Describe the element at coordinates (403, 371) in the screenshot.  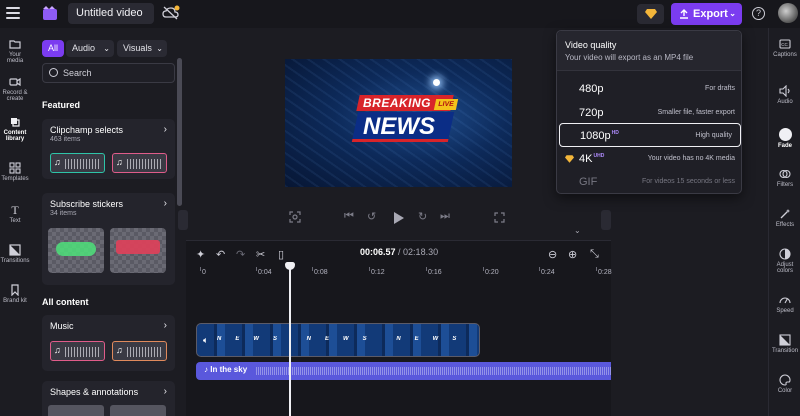
I see `audio-clip: ♪ In the sky` at that location.